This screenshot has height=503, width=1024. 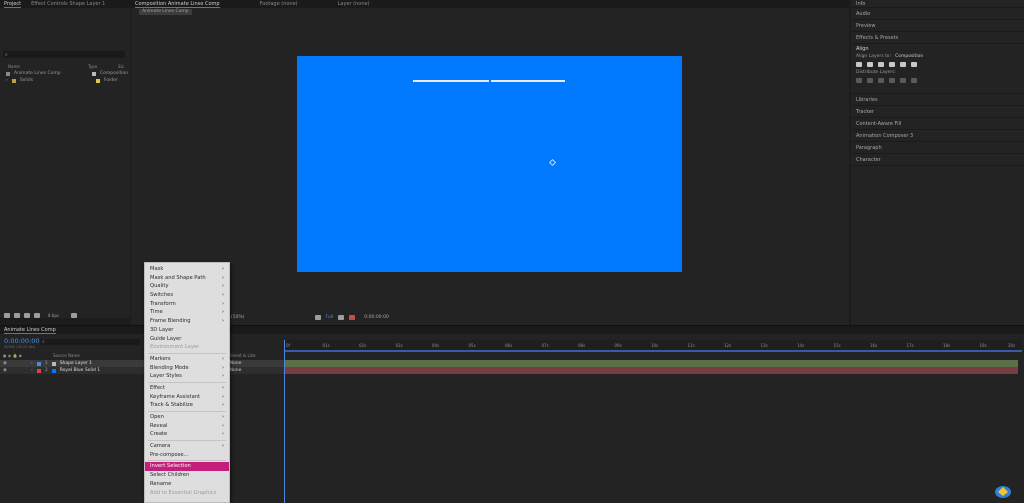 What do you see at coordinates (341, 317) in the screenshot?
I see `camera-icon` at bounding box center [341, 317].